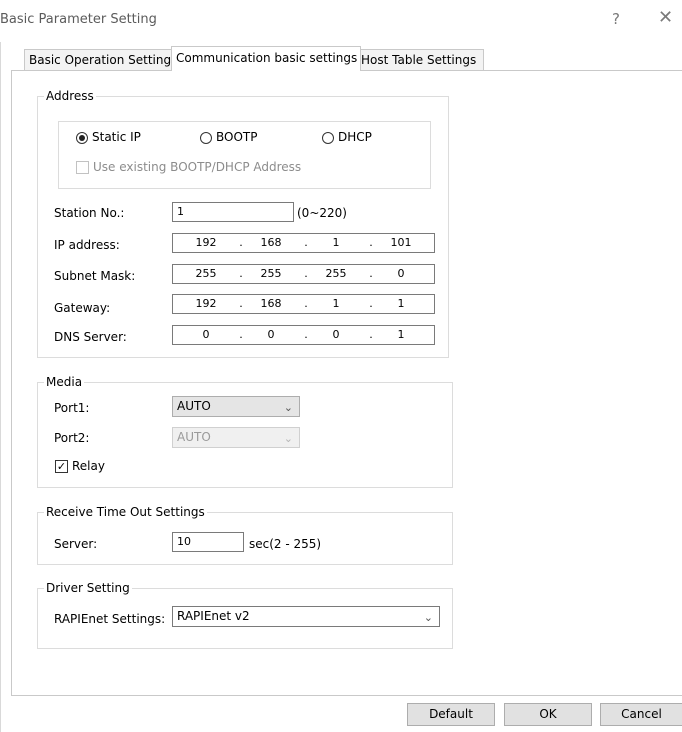 This screenshot has width=682, height=732. I want to click on ok-button: OK, so click(548, 714).